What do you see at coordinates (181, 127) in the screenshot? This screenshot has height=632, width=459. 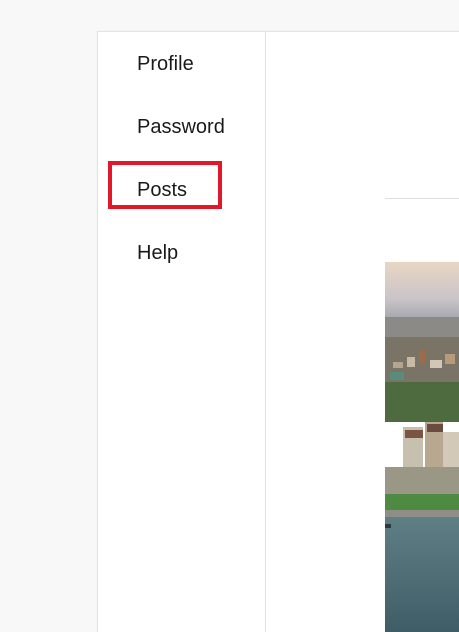 I see `sidebar-item-password: Password` at bounding box center [181, 127].